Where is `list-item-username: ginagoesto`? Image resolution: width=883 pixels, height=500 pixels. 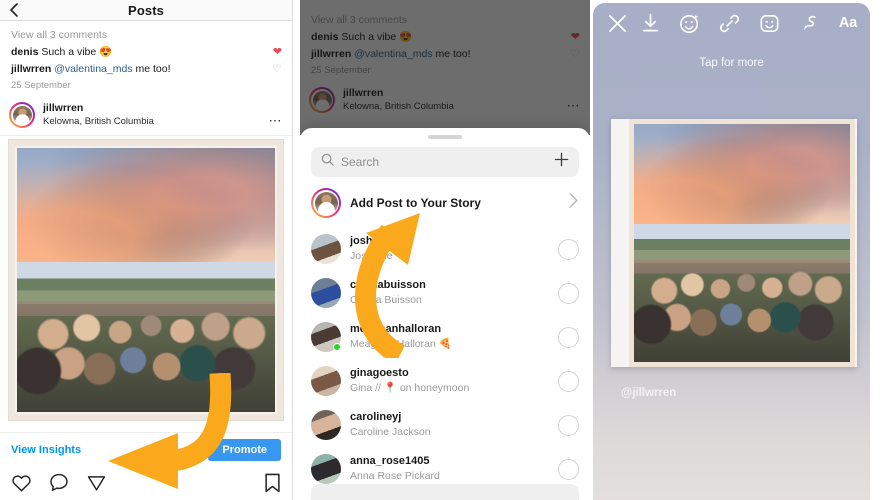 list-item-username: ginagoesto is located at coordinates (379, 373).